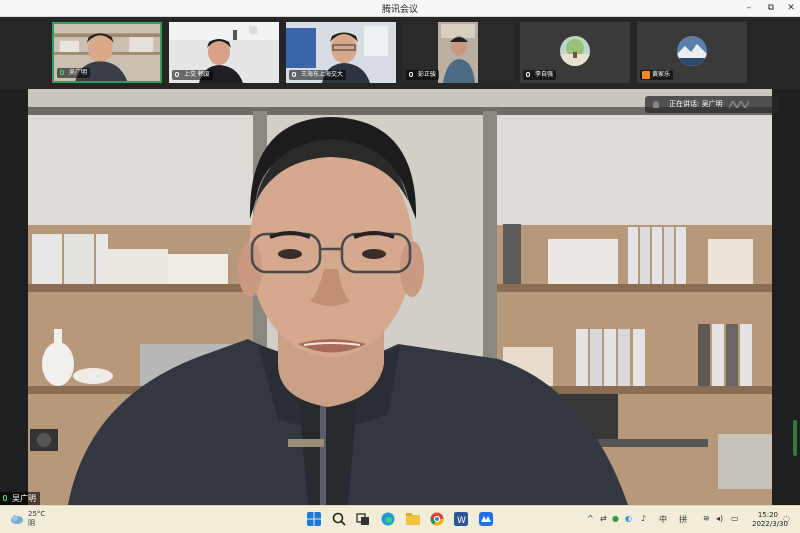  What do you see at coordinates (437, 519) in the screenshot?
I see `chrome-icon` at bounding box center [437, 519].